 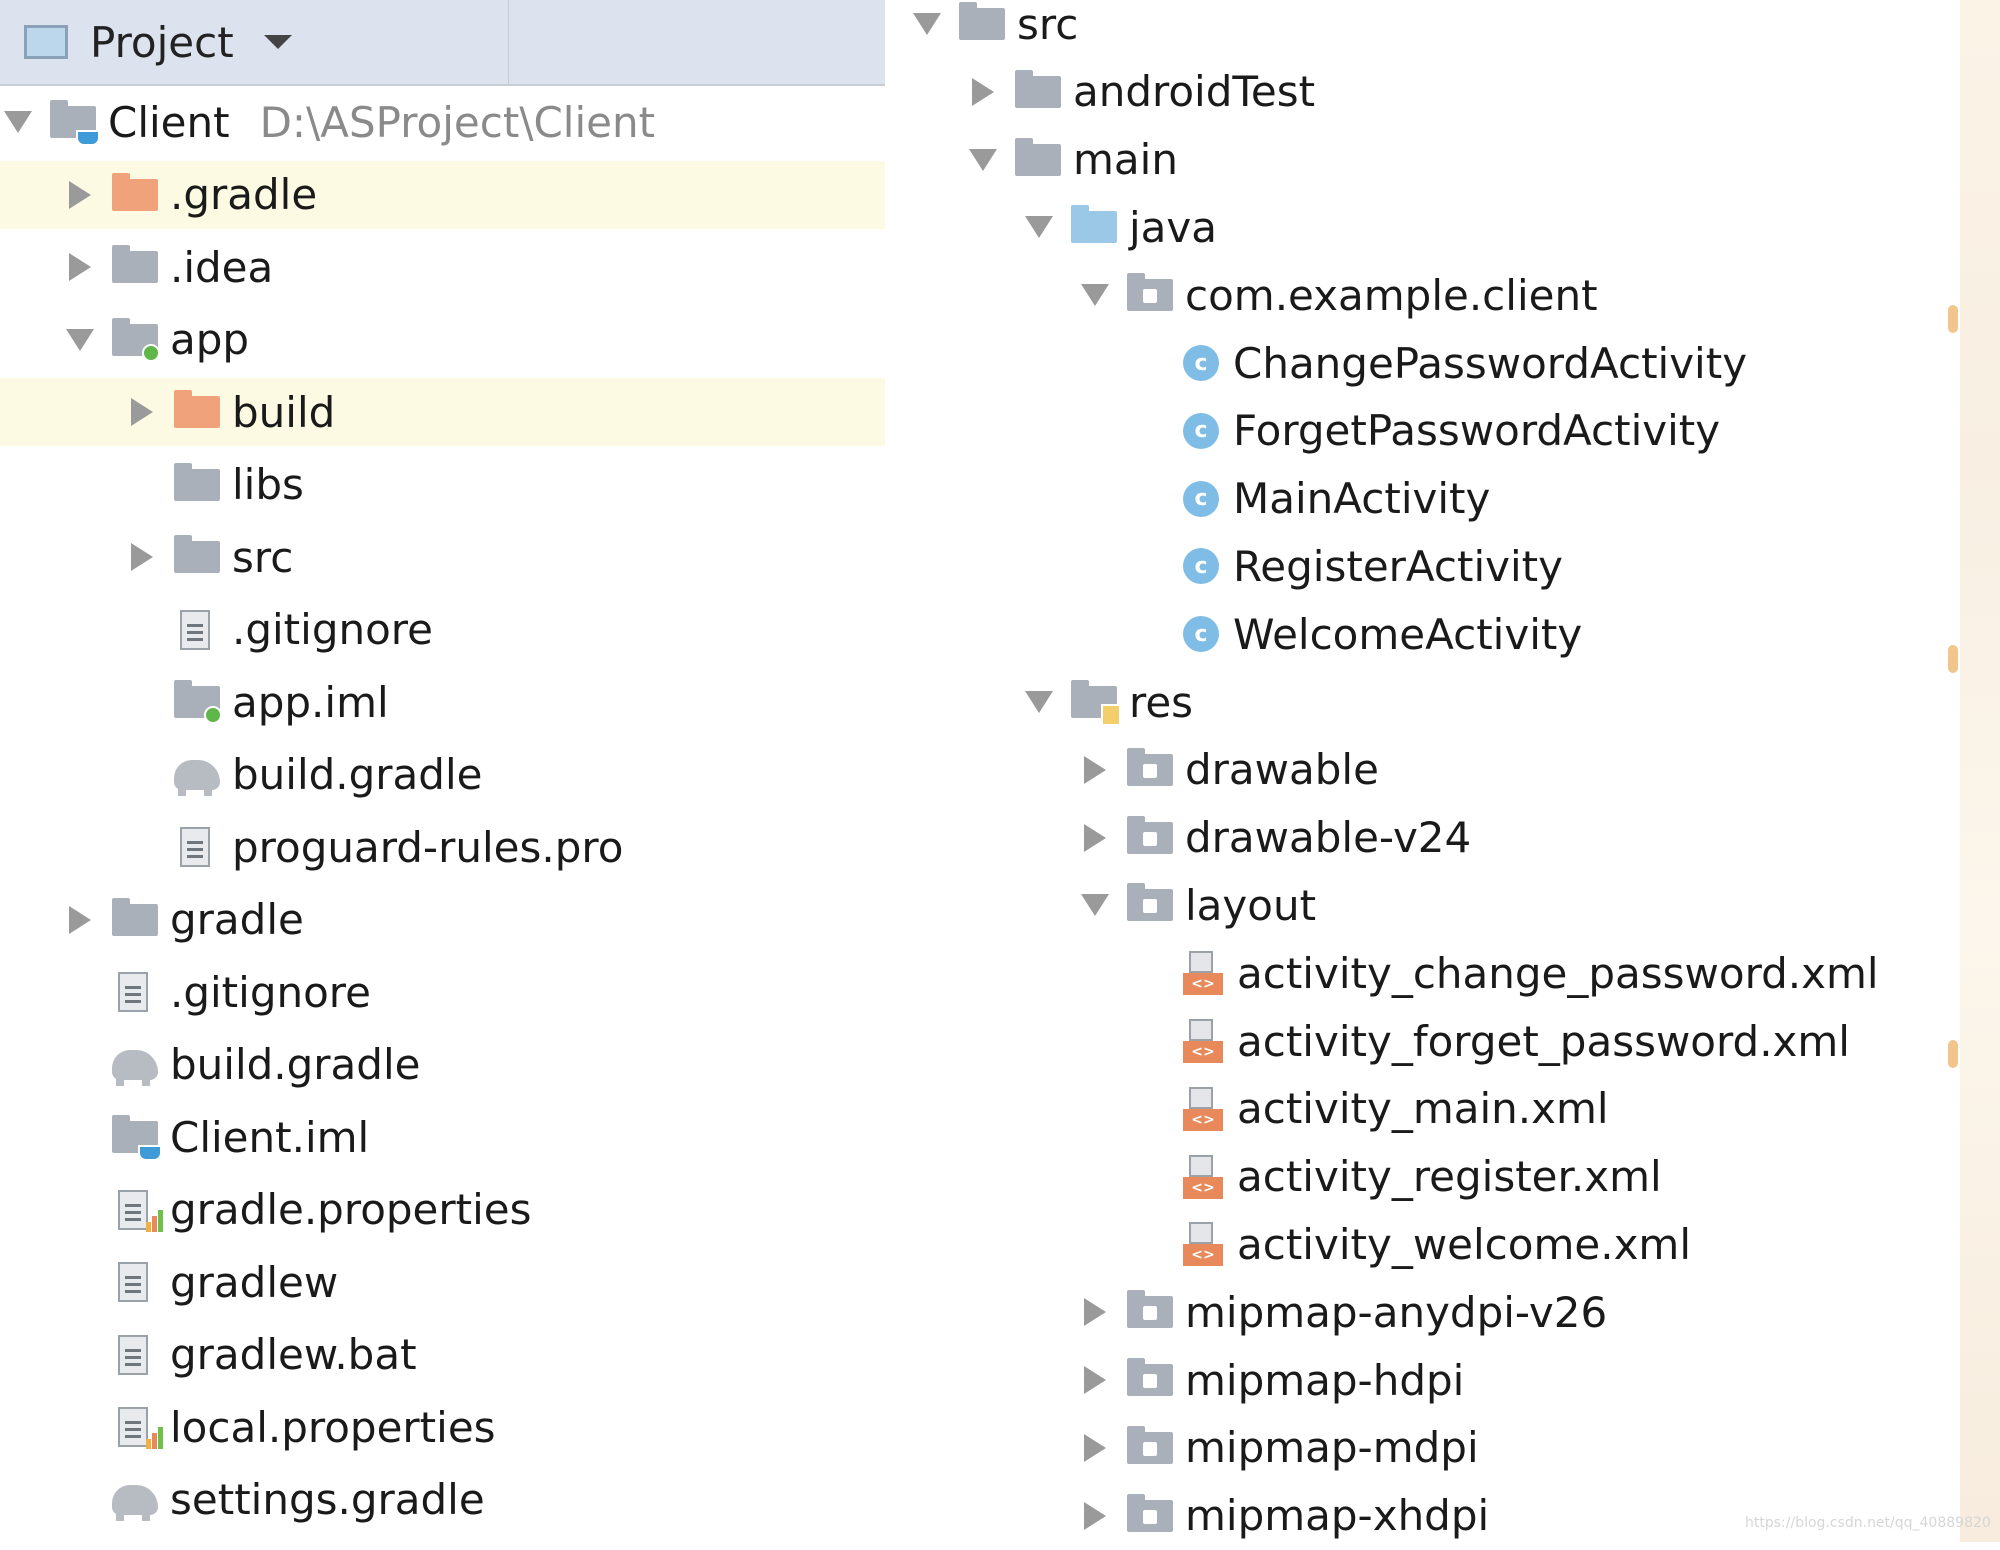 What do you see at coordinates (277, 42) in the screenshot?
I see `chevron-down-icon` at bounding box center [277, 42].